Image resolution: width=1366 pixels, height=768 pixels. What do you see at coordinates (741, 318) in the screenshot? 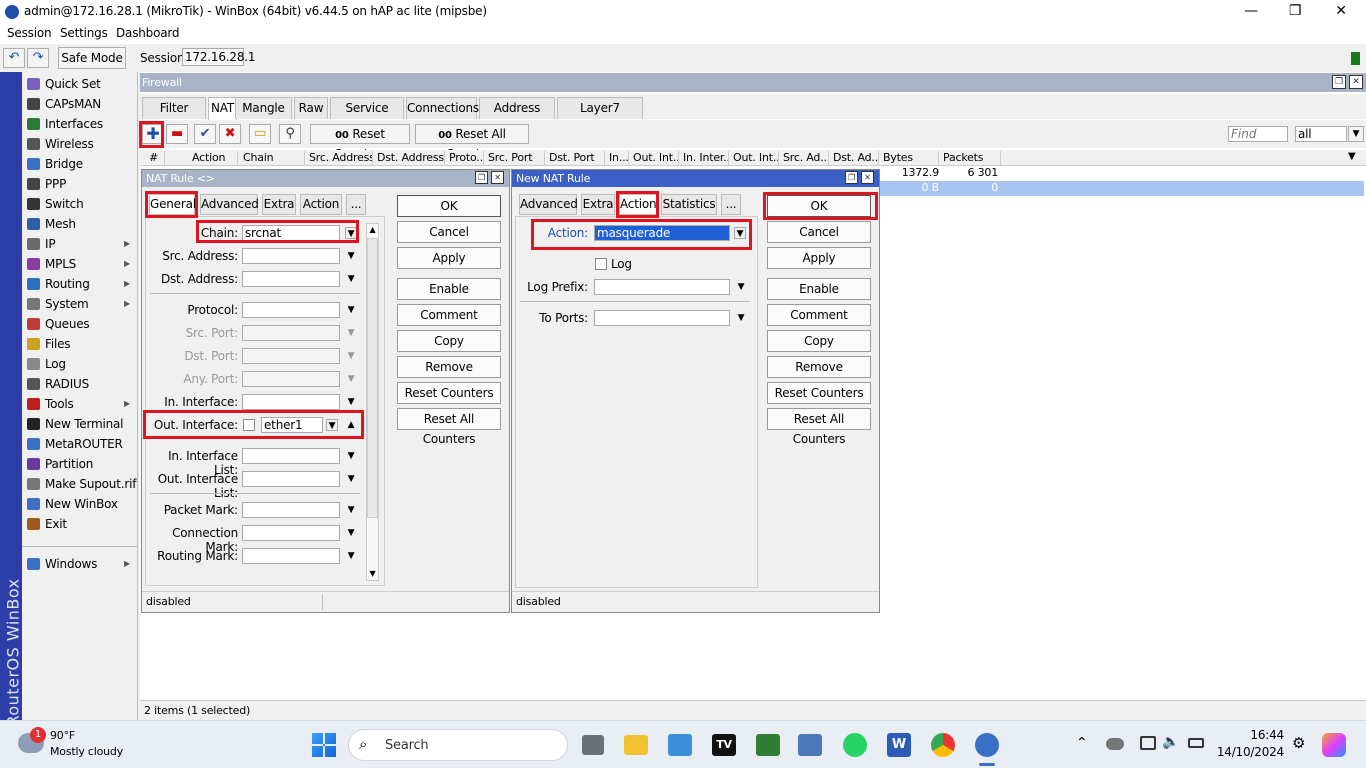
I see `to-ports-dropdown-icon: ▼` at bounding box center [741, 318].